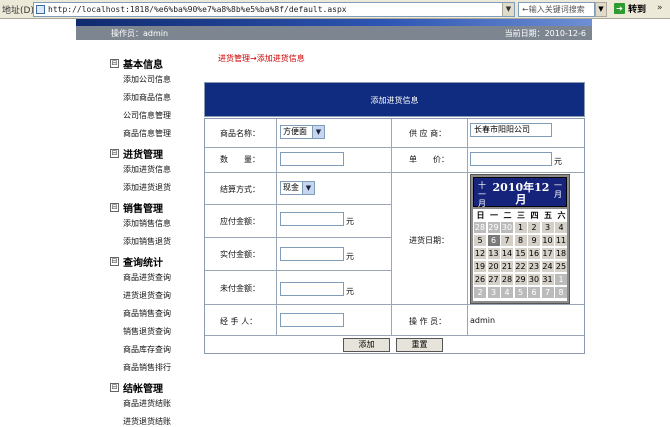 This screenshot has height=427, width=670. What do you see at coordinates (521, 193) in the screenshot?
I see `calendar-title: 2010年12月` at bounding box center [521, 193].